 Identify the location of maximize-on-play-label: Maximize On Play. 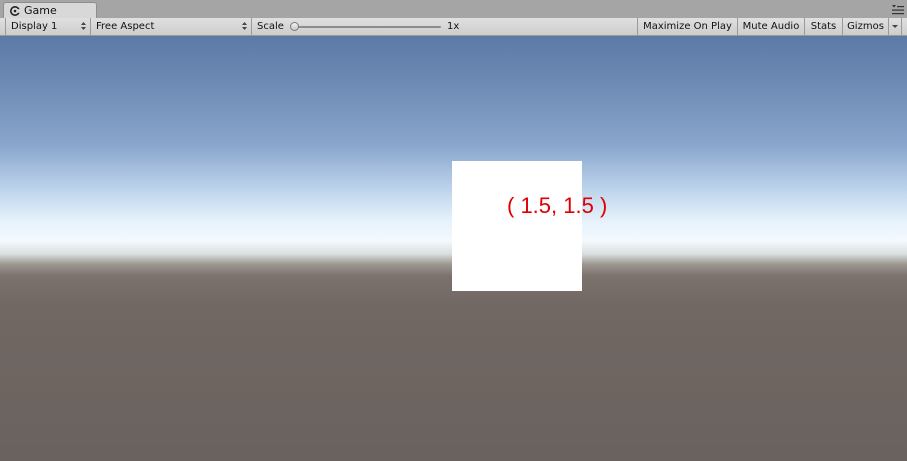
(687, 26).